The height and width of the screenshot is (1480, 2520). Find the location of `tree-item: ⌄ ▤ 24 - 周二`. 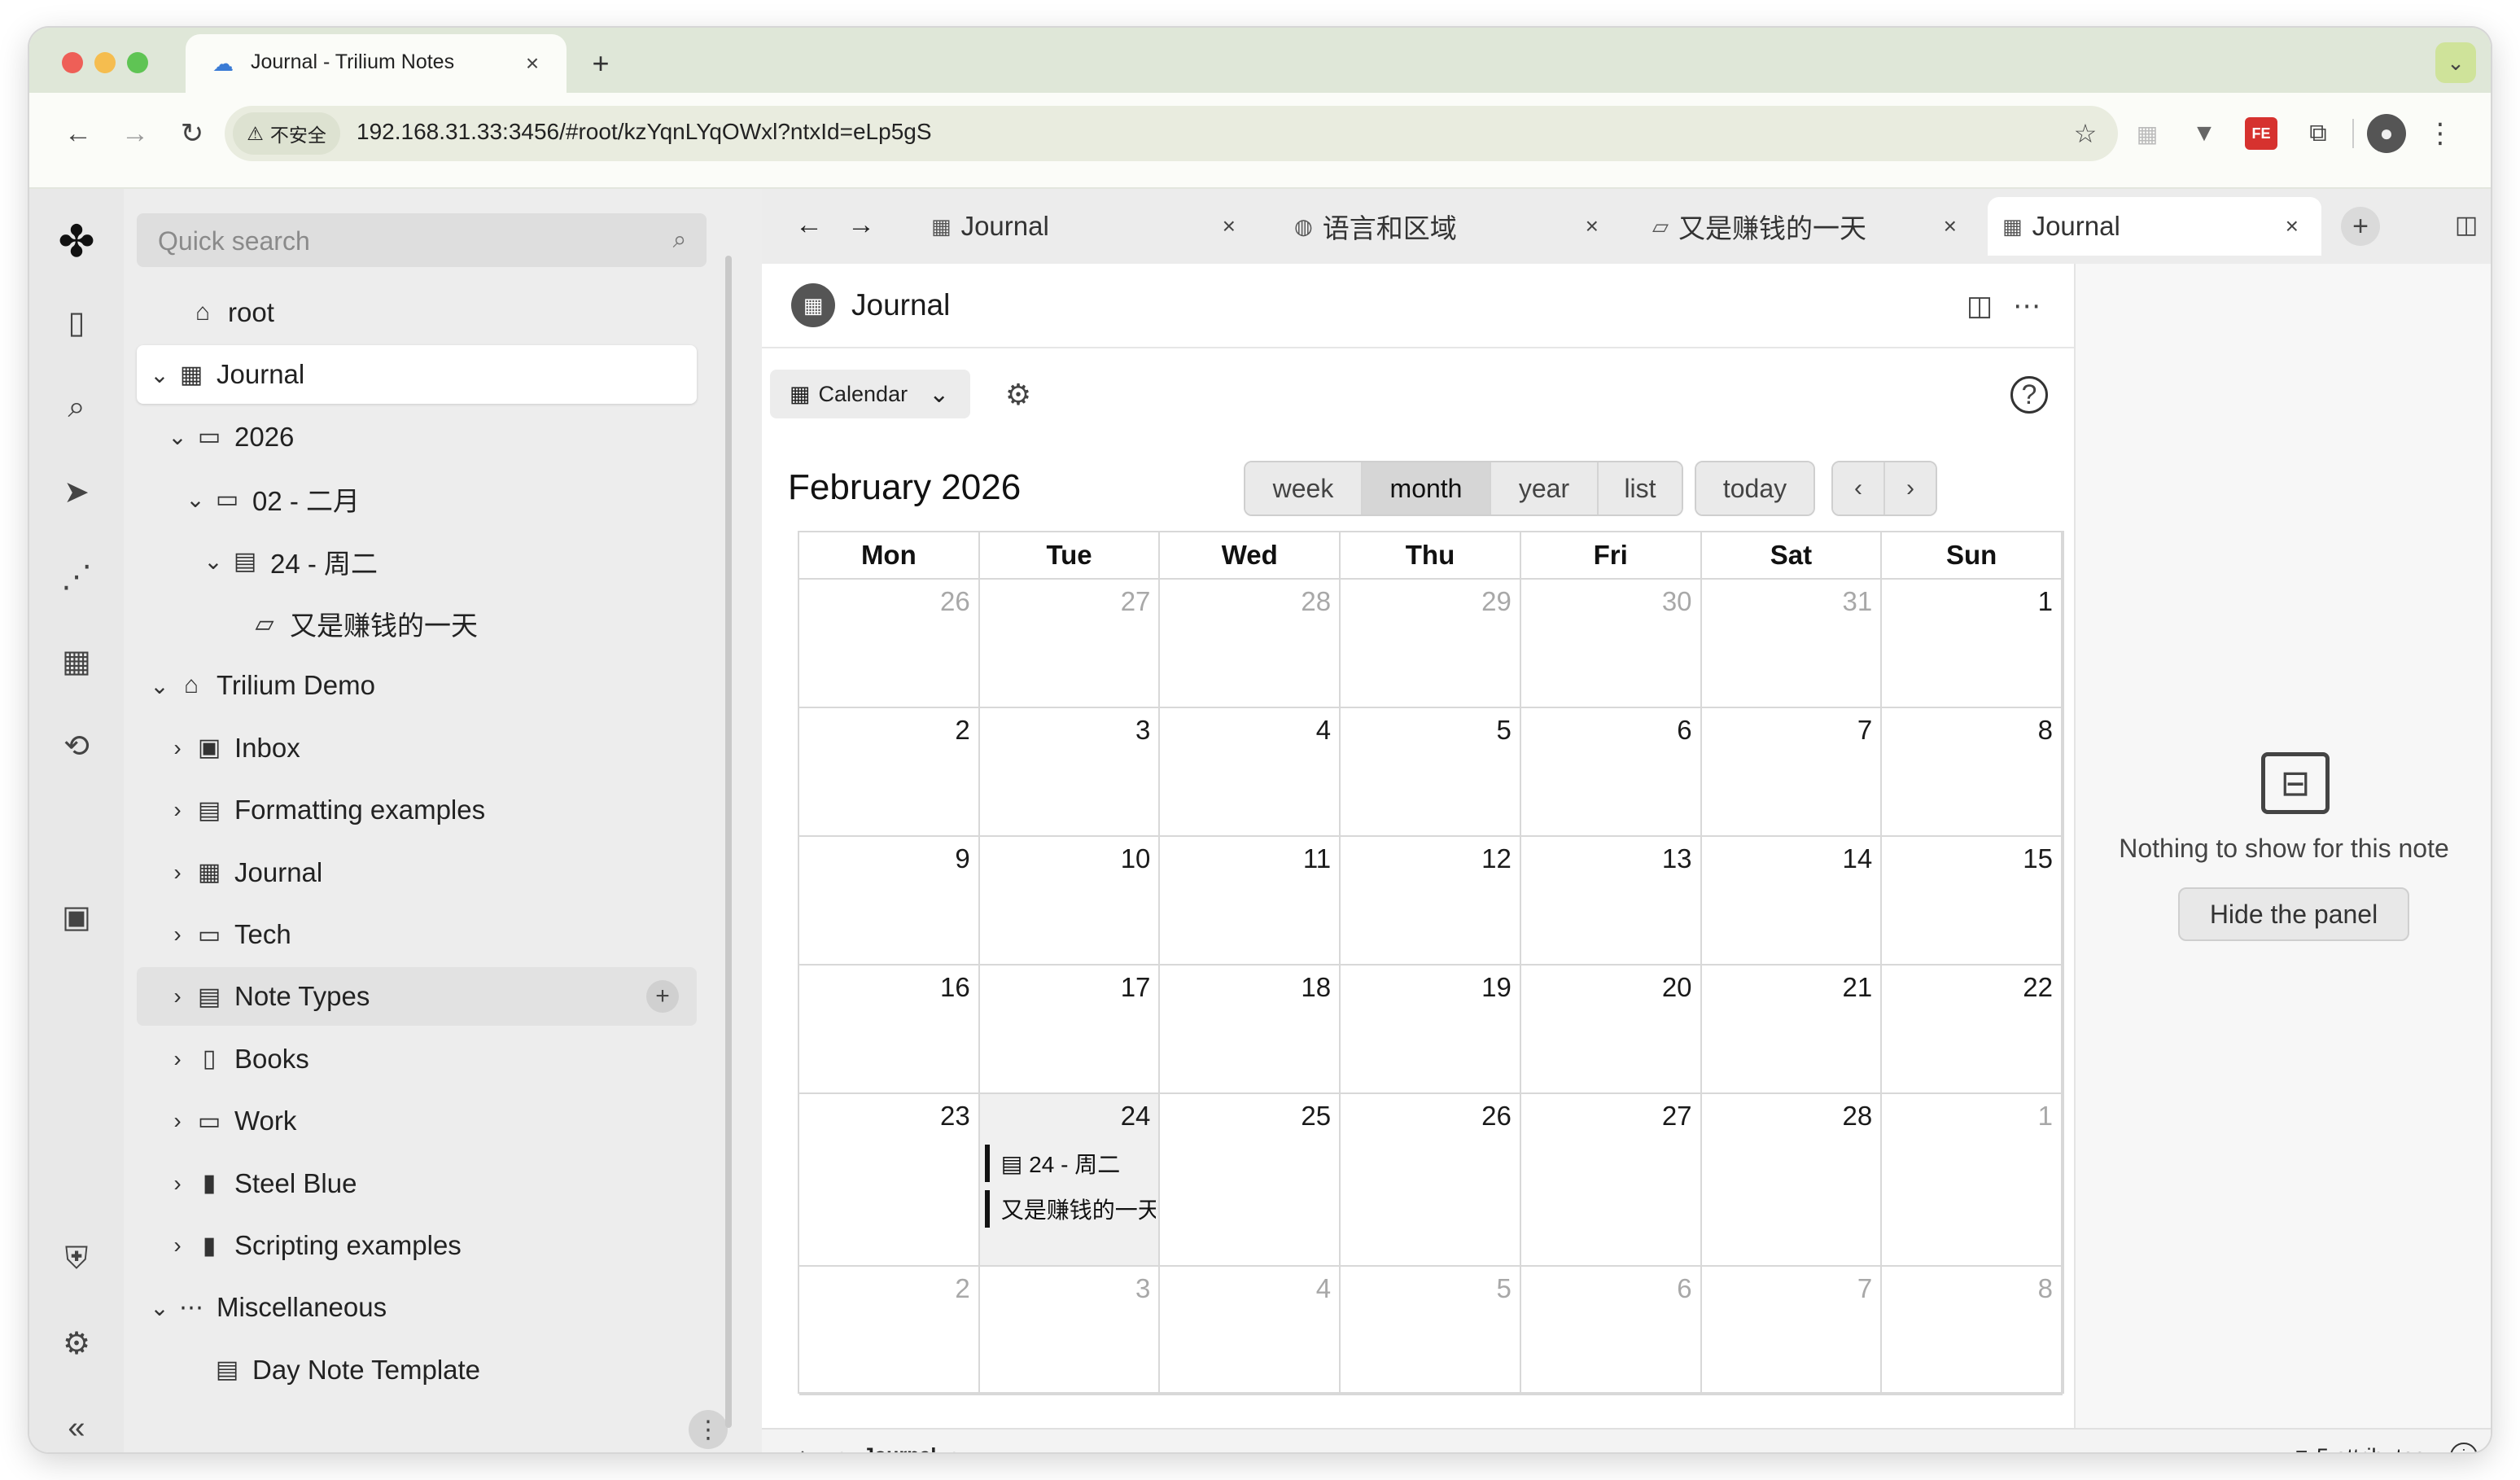

tree-item: ⌄ ▤ 24 - 周二 is located at coordinates (443, 561).